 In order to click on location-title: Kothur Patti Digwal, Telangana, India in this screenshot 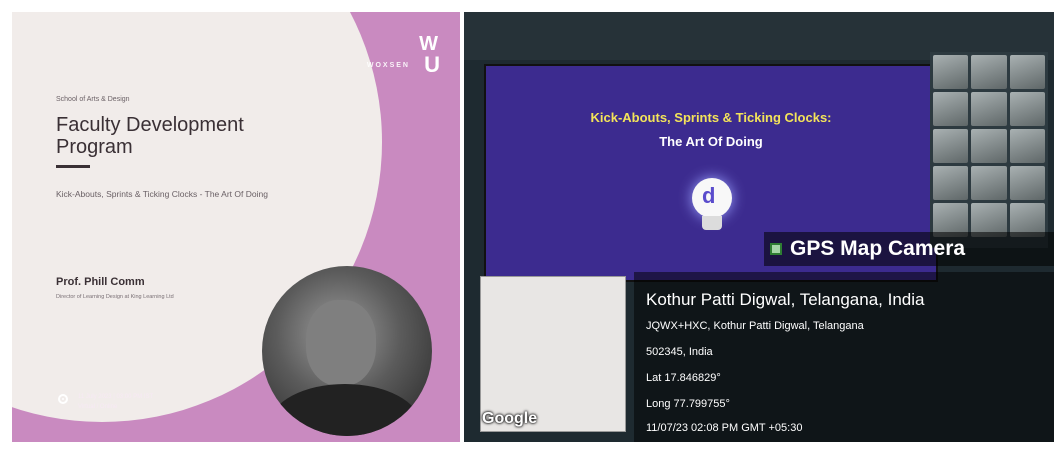, I will do `click(785, 299)`.